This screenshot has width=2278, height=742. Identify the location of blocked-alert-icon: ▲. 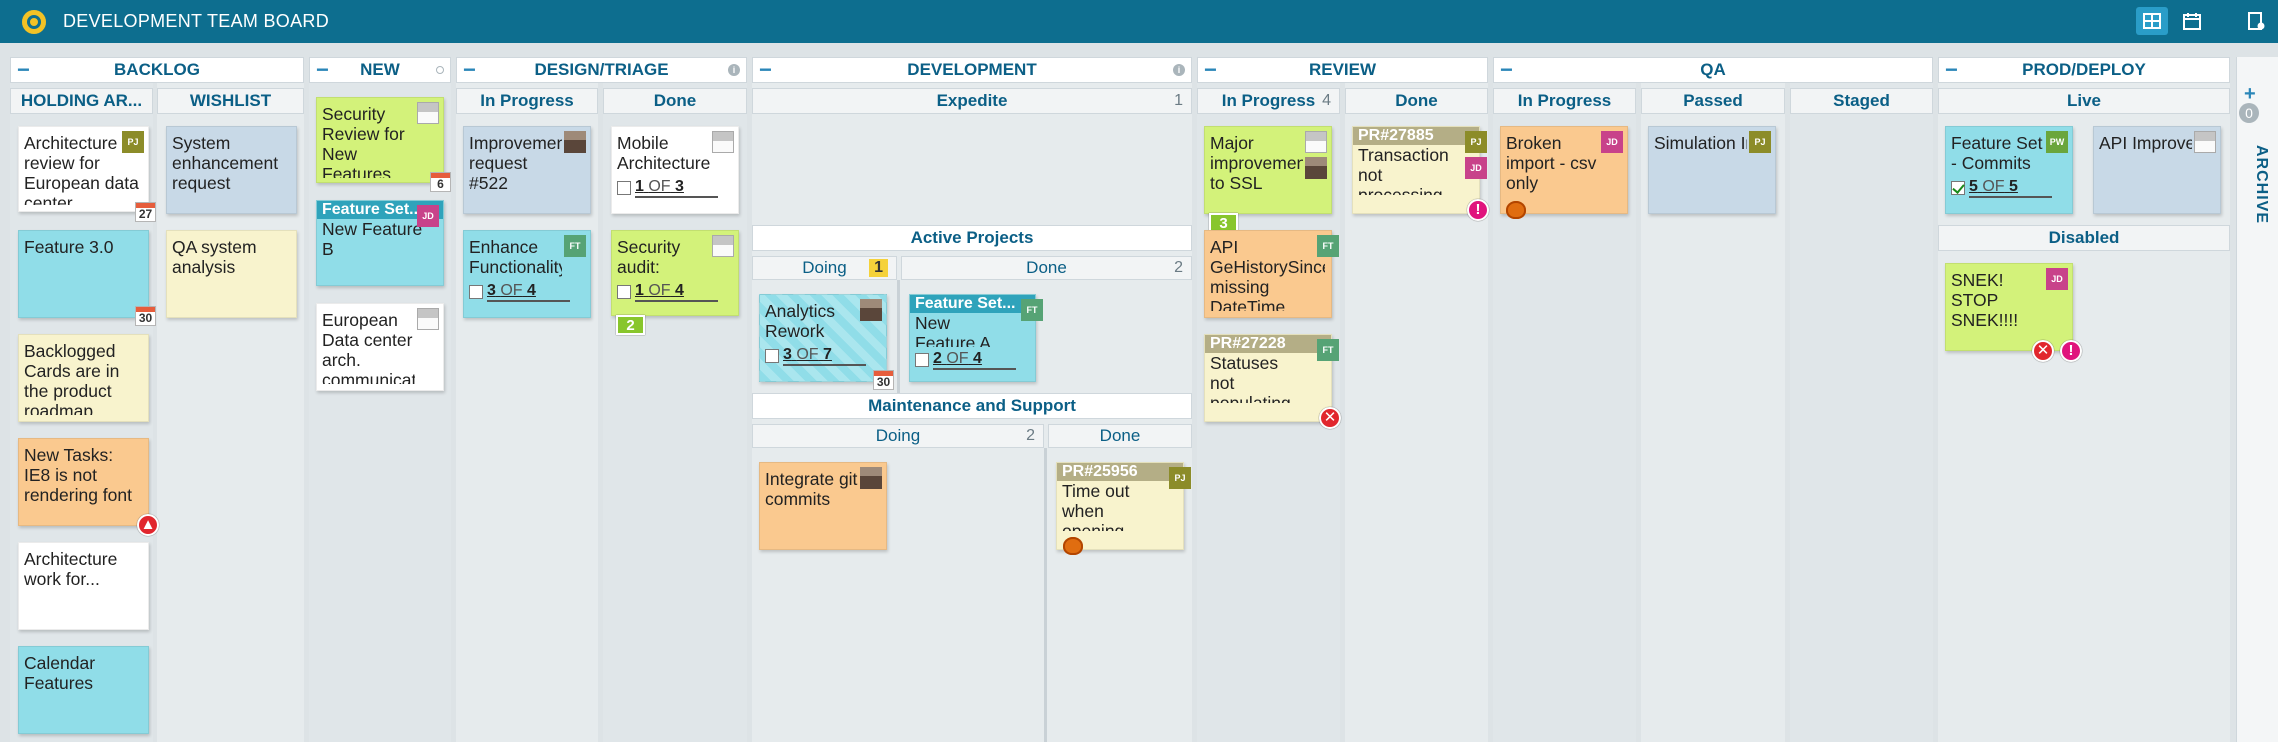
(148, 525).